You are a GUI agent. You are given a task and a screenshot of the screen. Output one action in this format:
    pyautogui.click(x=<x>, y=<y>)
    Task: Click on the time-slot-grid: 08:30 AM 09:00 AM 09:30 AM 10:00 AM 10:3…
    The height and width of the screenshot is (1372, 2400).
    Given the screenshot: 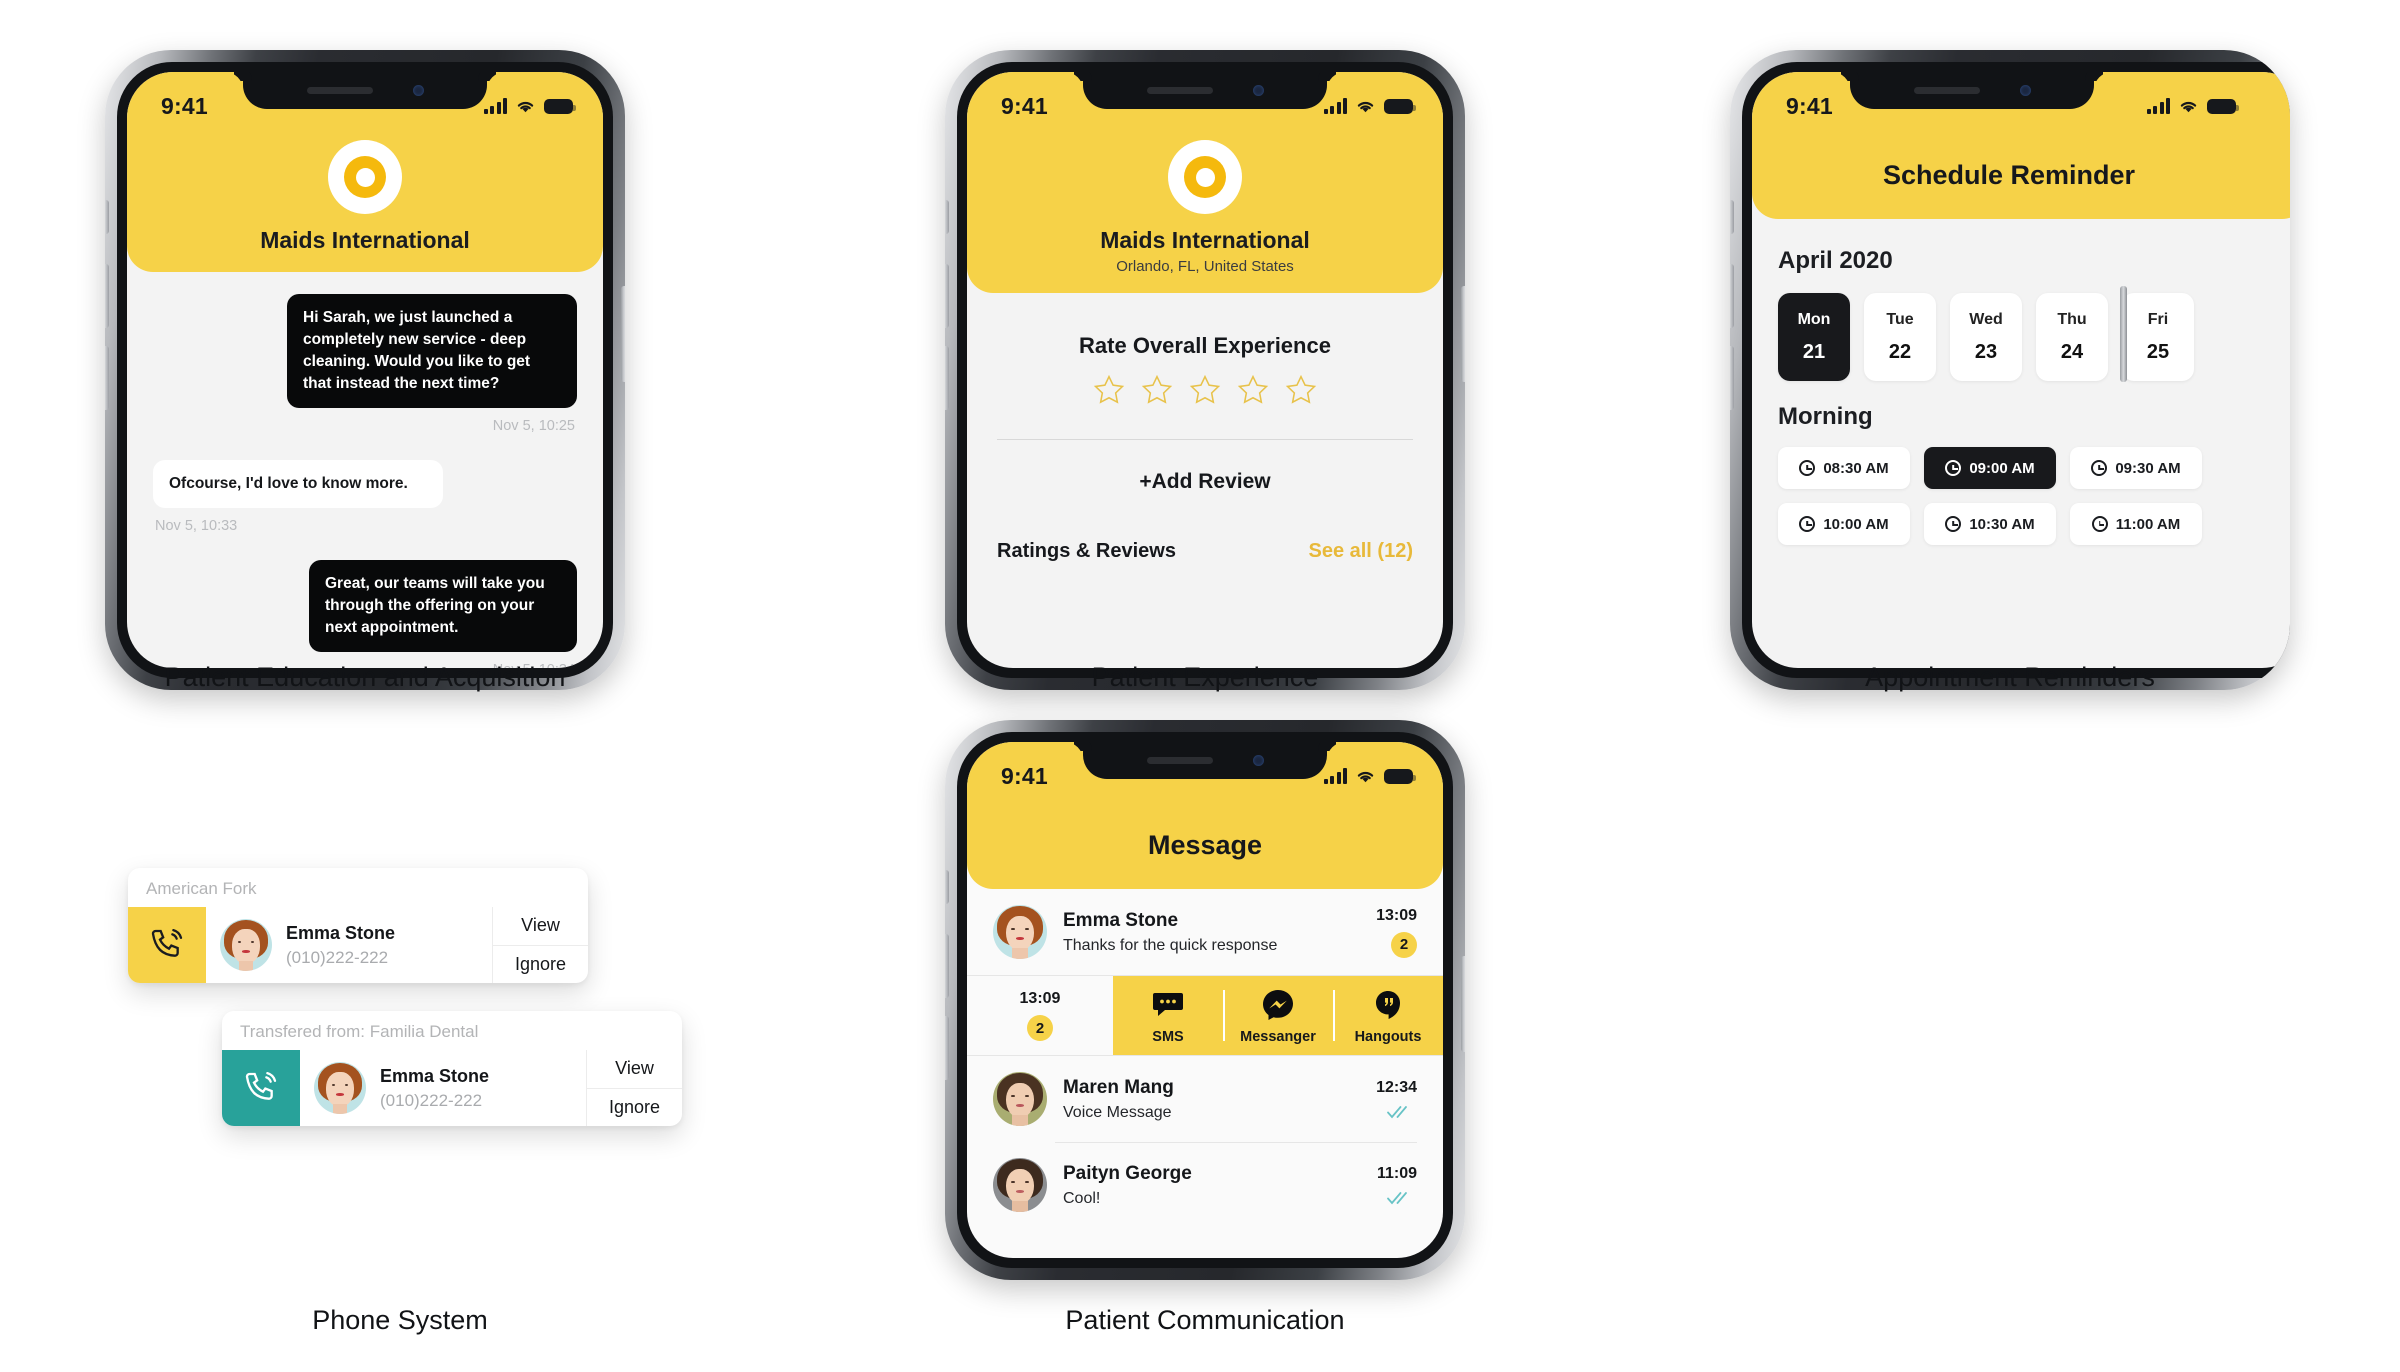 What is the action you would take?
    pyautogui.click(x=2021, y=488)
    